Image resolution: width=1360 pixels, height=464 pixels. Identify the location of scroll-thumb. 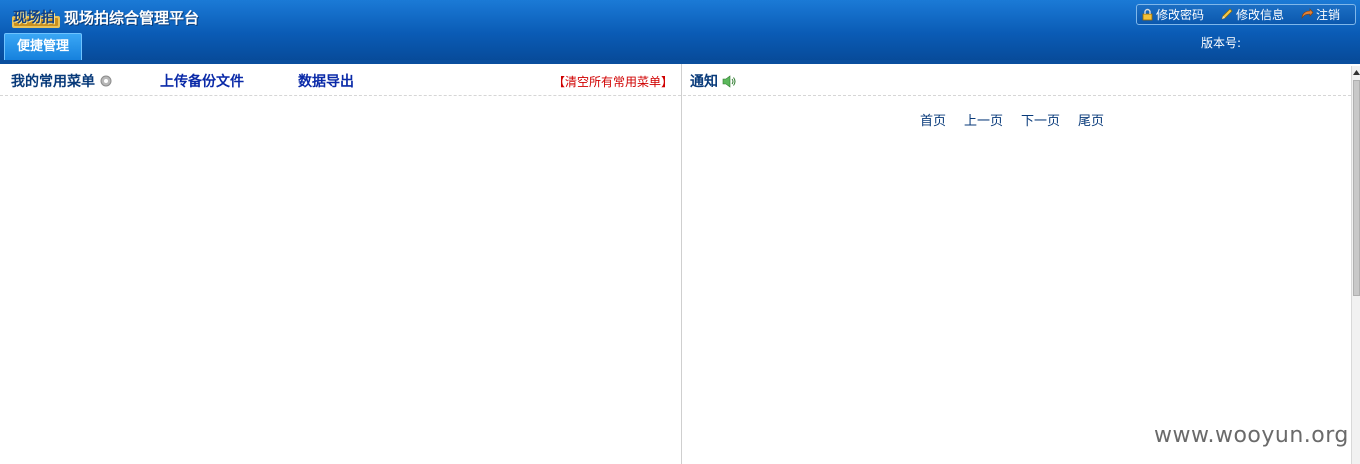
(1356, 188).